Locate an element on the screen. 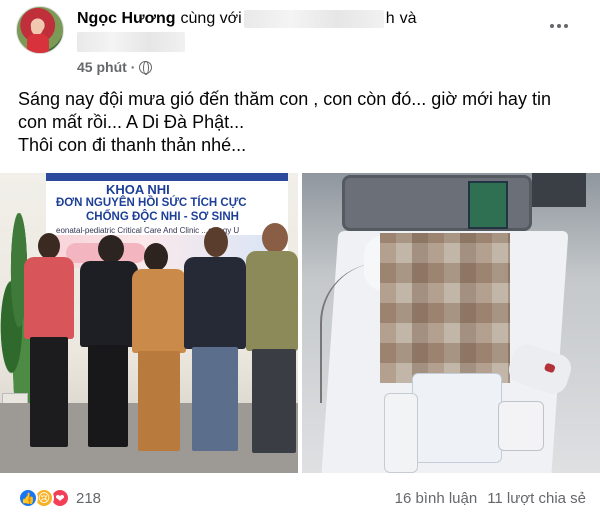  author-avatar is located at coordinates (40, 30).